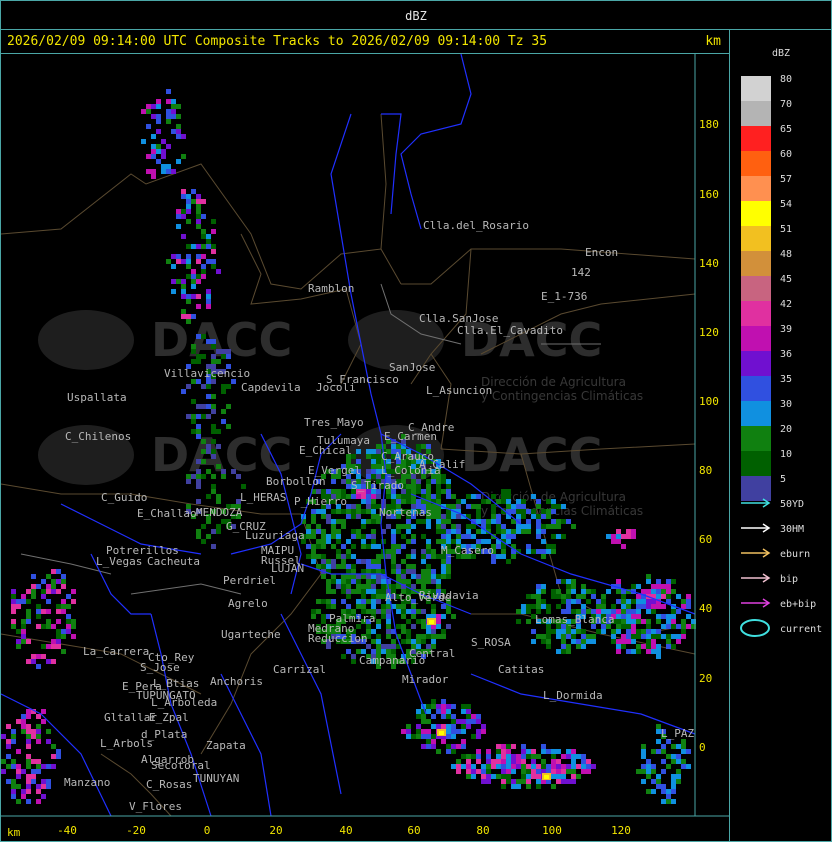 The width and height of the screenshot is (832, 842). I want to click on x-tick-label: 80, so click(482, 830).